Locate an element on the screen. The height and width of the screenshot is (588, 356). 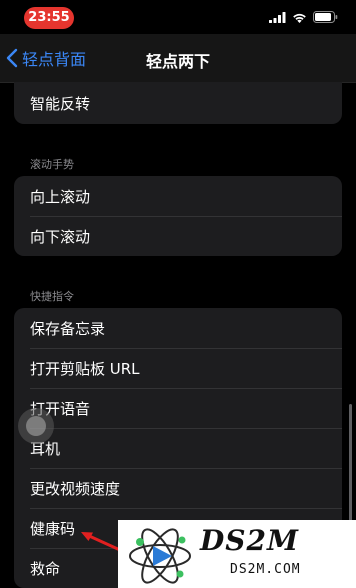
list-item-smart-invert: 智能反转 is located at coordinates (178, 103).